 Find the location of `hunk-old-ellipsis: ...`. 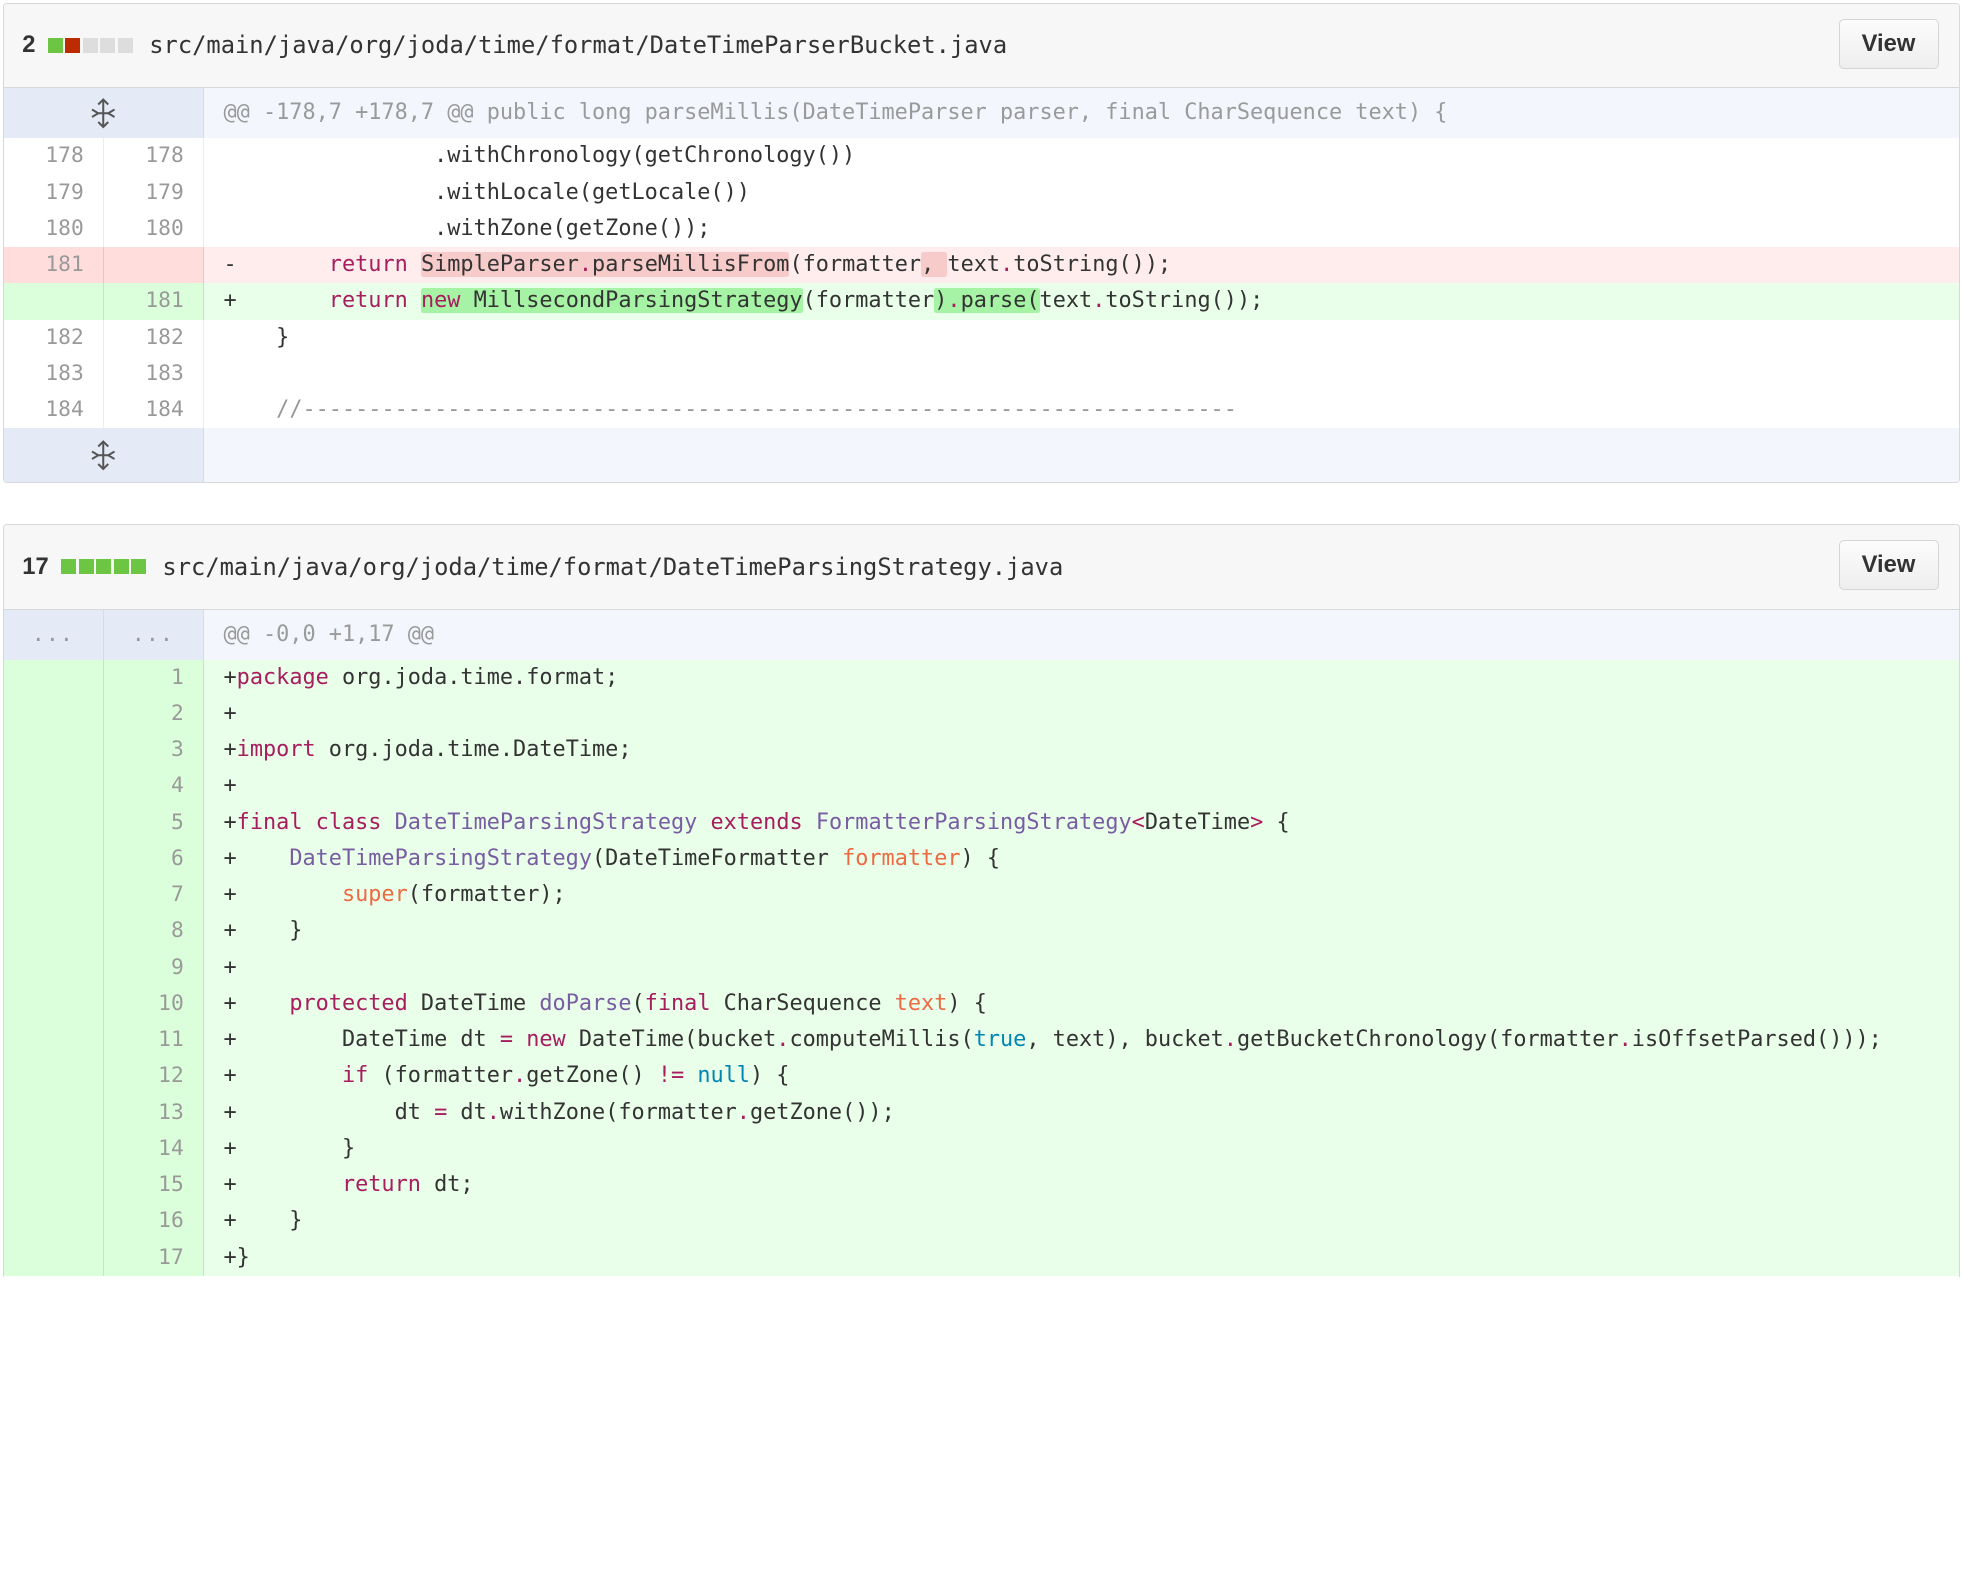

hunk-old-ellipsis: ... is located at coordinates (53, 634).